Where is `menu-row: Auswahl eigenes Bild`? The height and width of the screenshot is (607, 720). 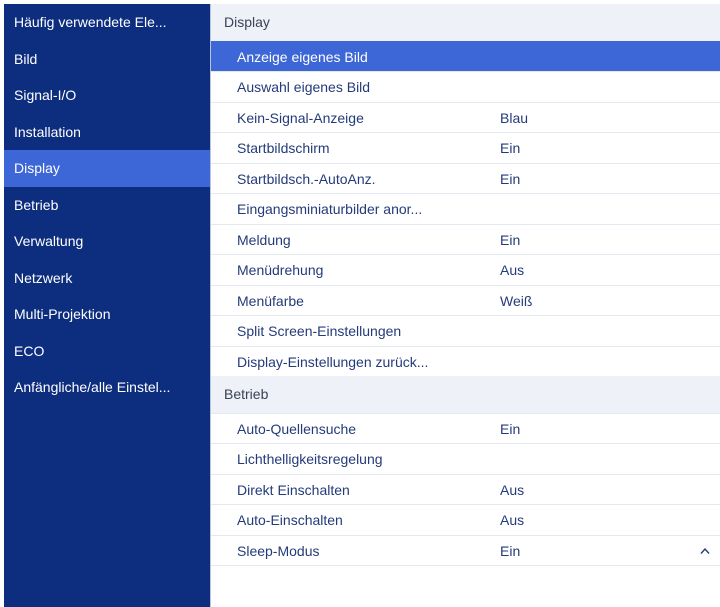 menu-row: Auswahl eigenes Bild is located at coordinates (465, 86).